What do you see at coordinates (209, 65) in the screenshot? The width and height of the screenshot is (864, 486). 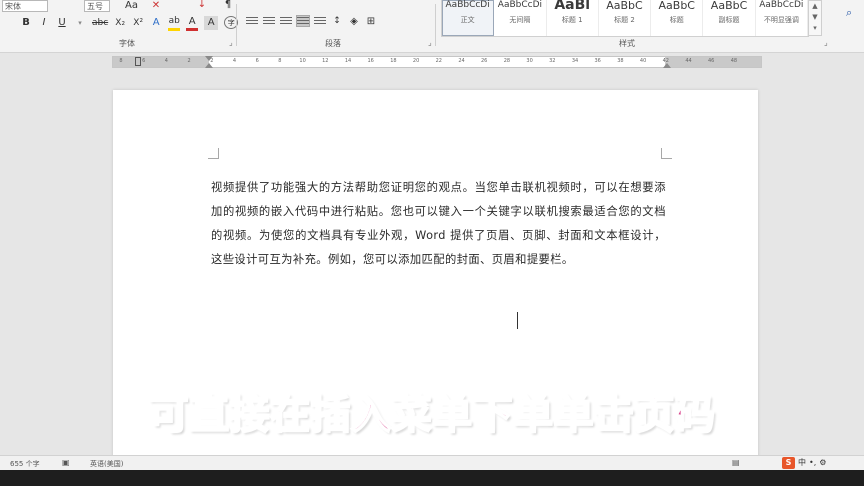 I see `hanging-indent-marker` at bounding box center [209, 65].